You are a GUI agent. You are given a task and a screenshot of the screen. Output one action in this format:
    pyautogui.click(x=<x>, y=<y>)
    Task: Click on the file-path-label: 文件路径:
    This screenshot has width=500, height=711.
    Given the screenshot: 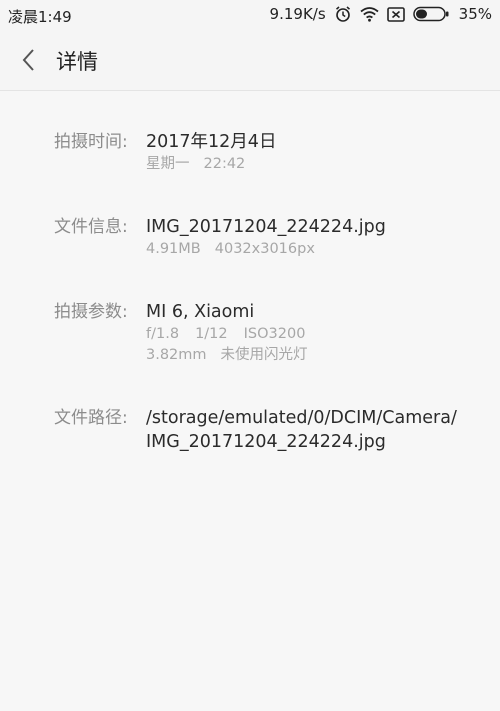 What is the action you would take?
    pyautogui.click(x=91, y=418)
    